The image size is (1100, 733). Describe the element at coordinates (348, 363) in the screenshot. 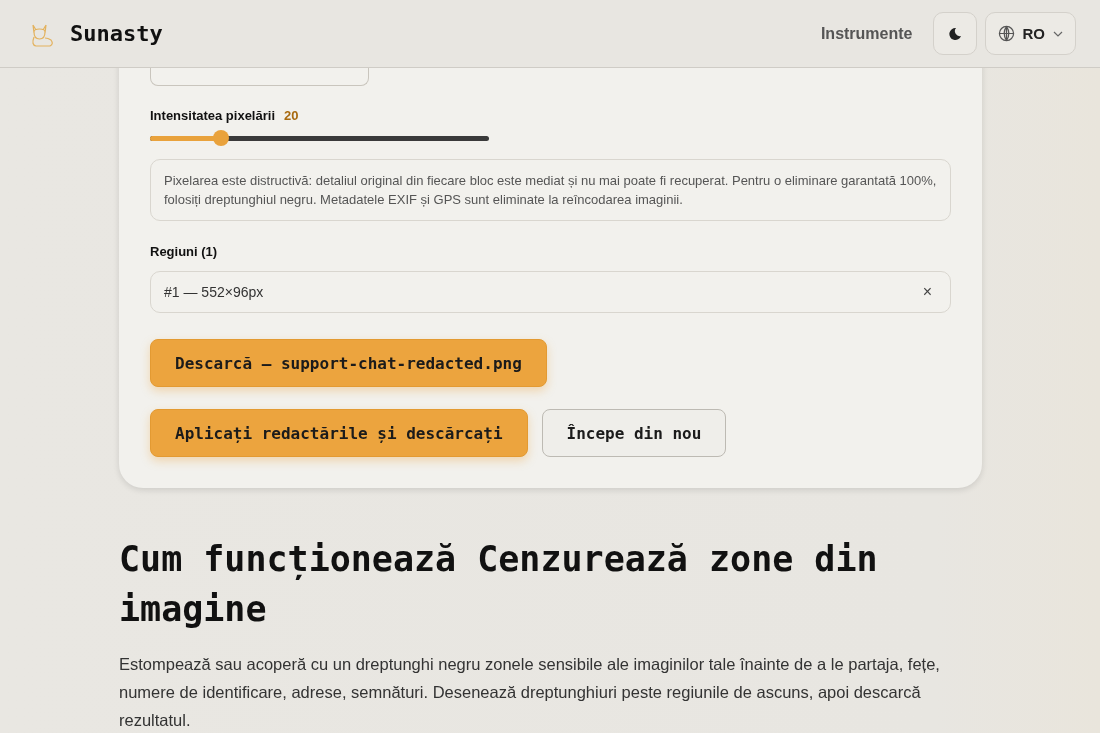

I see `download-button: Descarcă — support-chat-redacted.png` at that location.